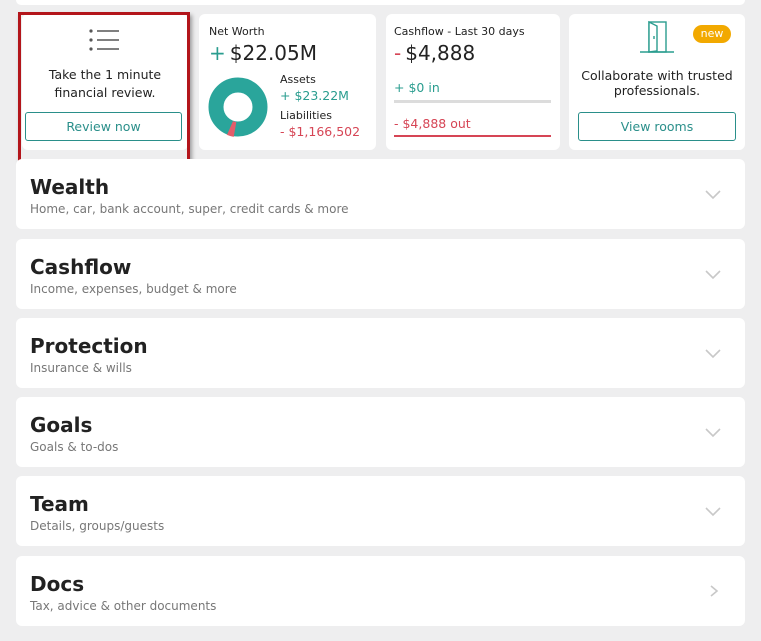 This screenshot has height=641, width=761. What do you see at coordinates (420, 123) in the screenshot?
I see `cashflow-out-value: - $4,888` at bounding box center [420, 123].